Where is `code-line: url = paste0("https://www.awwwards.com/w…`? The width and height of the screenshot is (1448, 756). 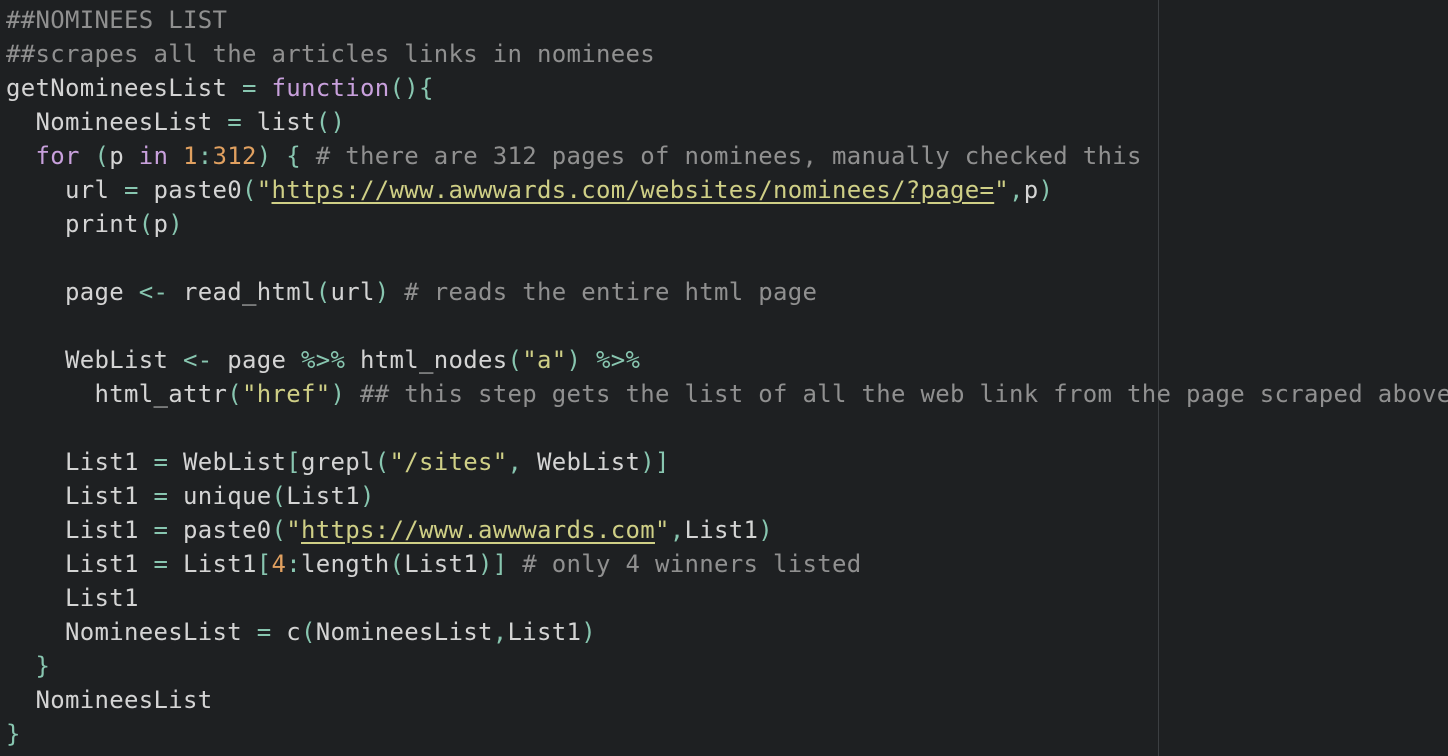 code-line: url = paste0("https://www.awwwards.com/w… is located at coordinates (727, 190).